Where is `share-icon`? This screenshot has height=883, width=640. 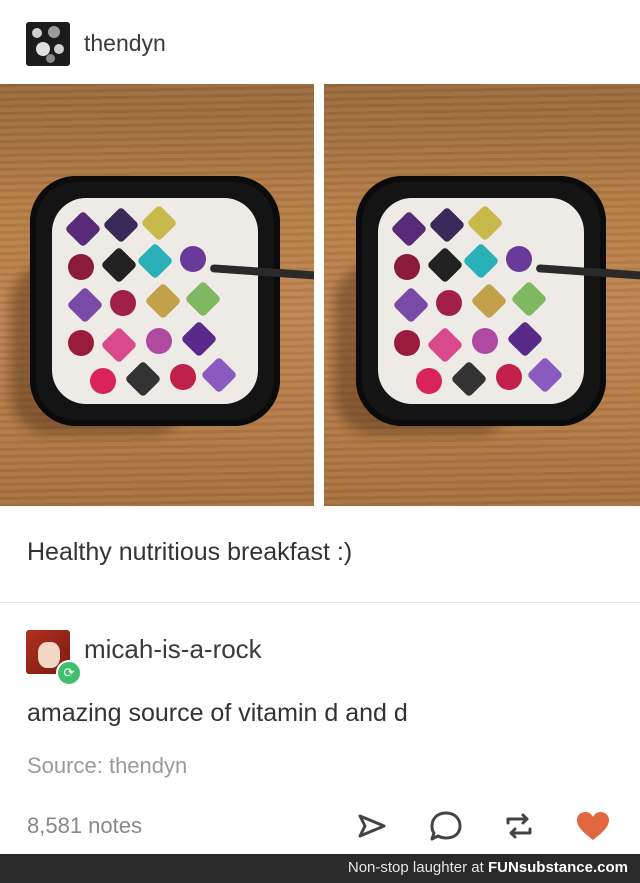 share-icon is located at coordinates (372, 826).